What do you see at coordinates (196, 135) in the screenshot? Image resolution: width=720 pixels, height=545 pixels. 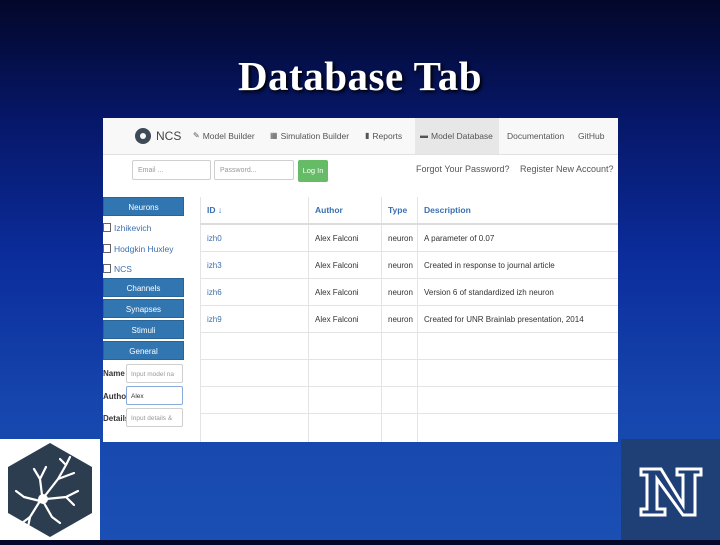 I see `pencil-icon: ✎` at bounding box center [196, 135].